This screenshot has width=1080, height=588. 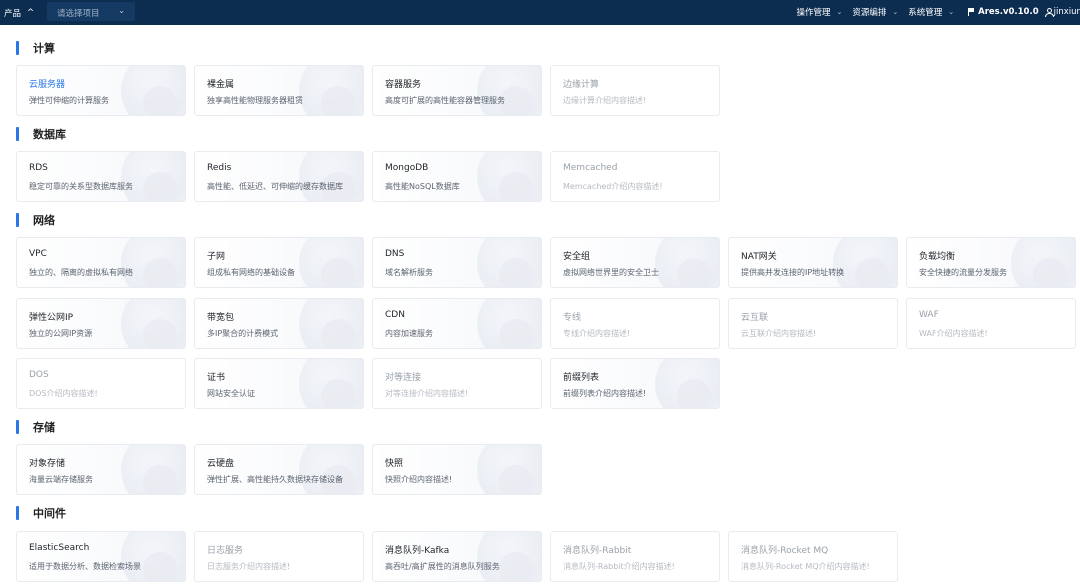 What do you see at coordinates (38, 254) in the screenshot?
I see `service-card-title: VPC` at bounding box center [38, 254].